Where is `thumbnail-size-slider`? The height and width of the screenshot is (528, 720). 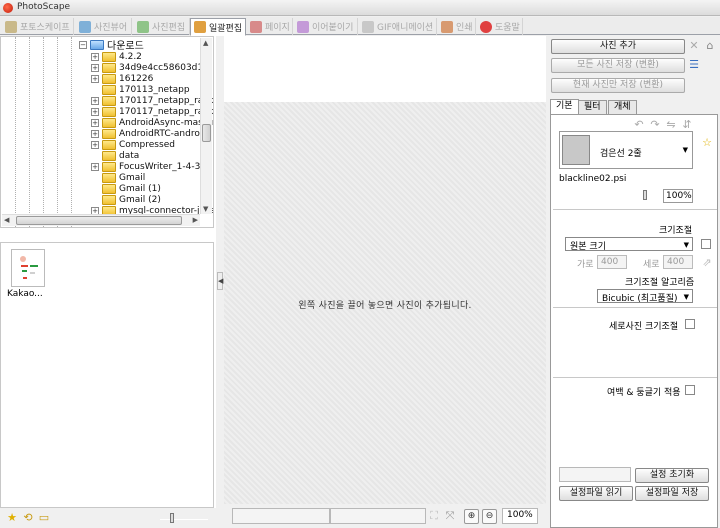
thumbnail-size-slider is located at coordinates (184, 519).